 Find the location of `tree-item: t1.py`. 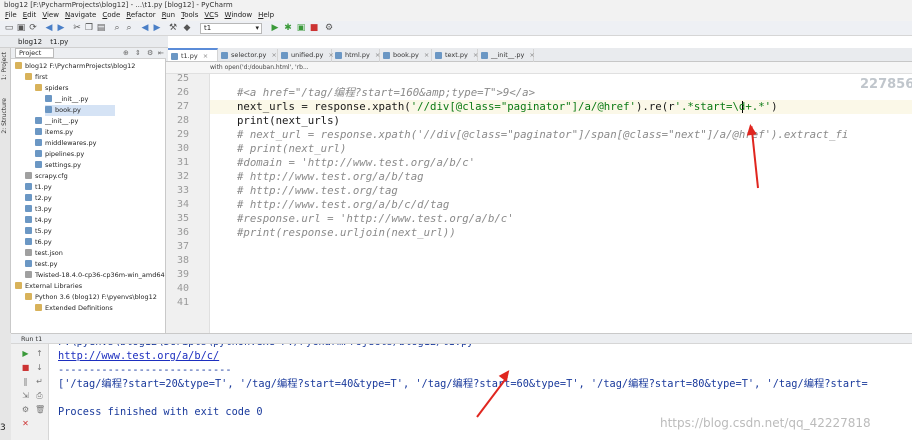

tree-item: t1.py is located at coordinates (38, 187).